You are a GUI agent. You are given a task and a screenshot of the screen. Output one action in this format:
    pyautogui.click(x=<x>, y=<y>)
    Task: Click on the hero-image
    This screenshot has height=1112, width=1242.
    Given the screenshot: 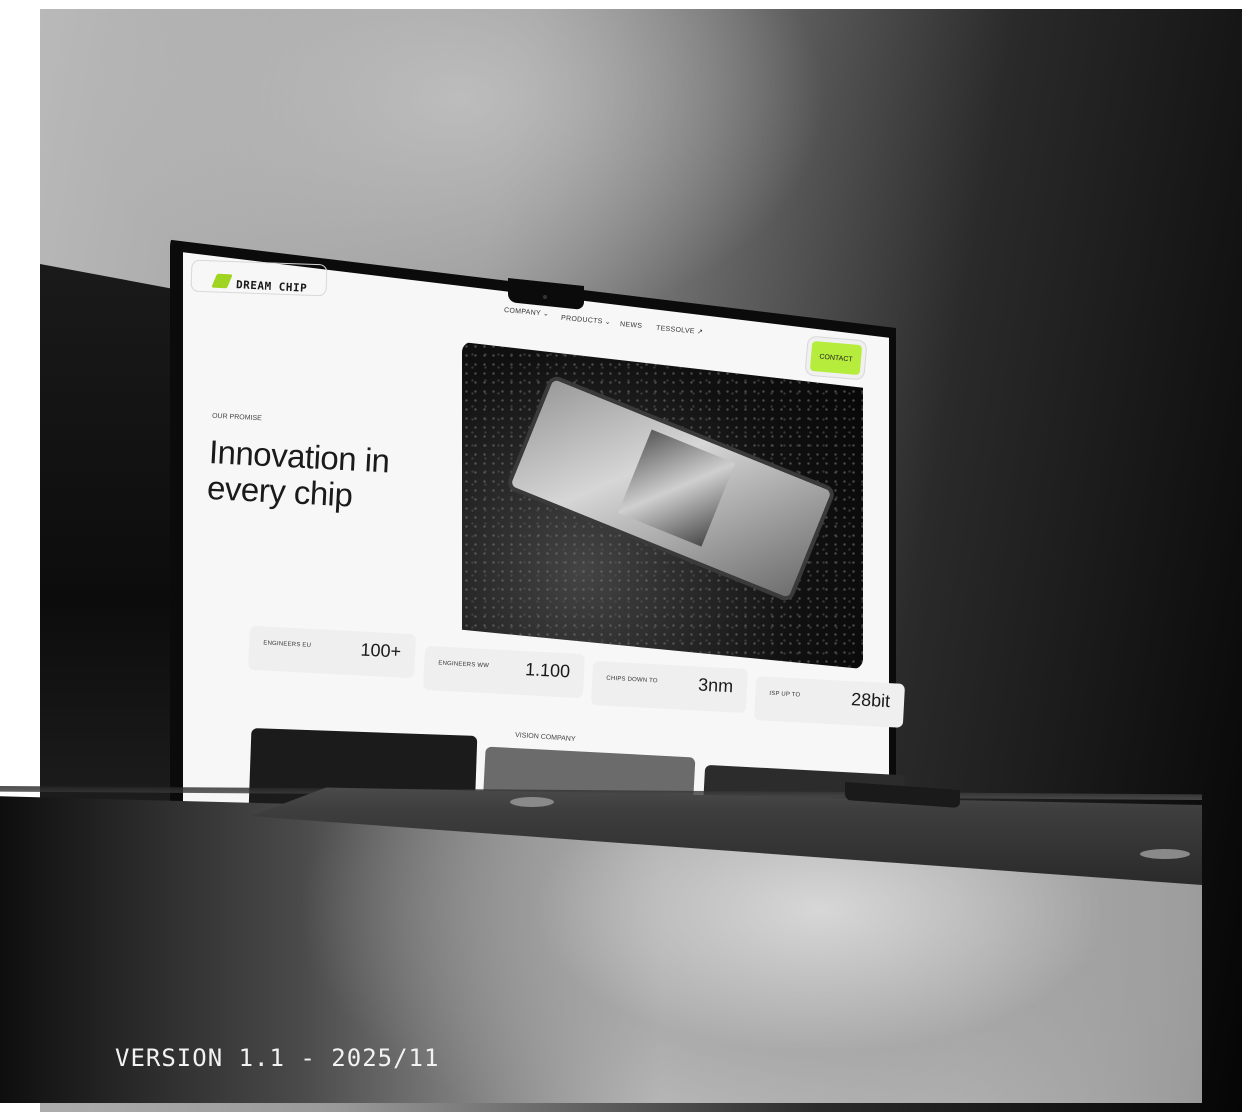 What is the action you would take?
    pyautogui.click(x=662, y=505)
    